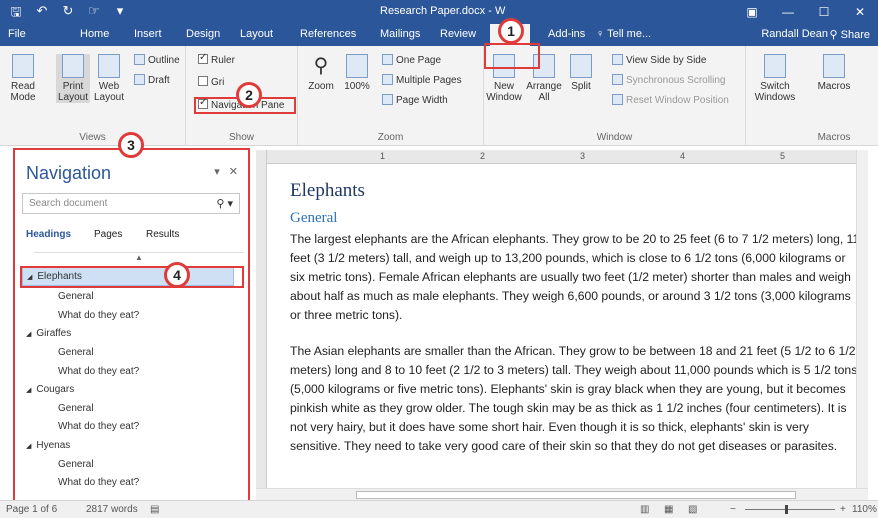 This screenshot has height=518, width=878. Describe the element at coordinates (154, 509) in the screenshot. I see `proofing-icon: ▤` at that location.